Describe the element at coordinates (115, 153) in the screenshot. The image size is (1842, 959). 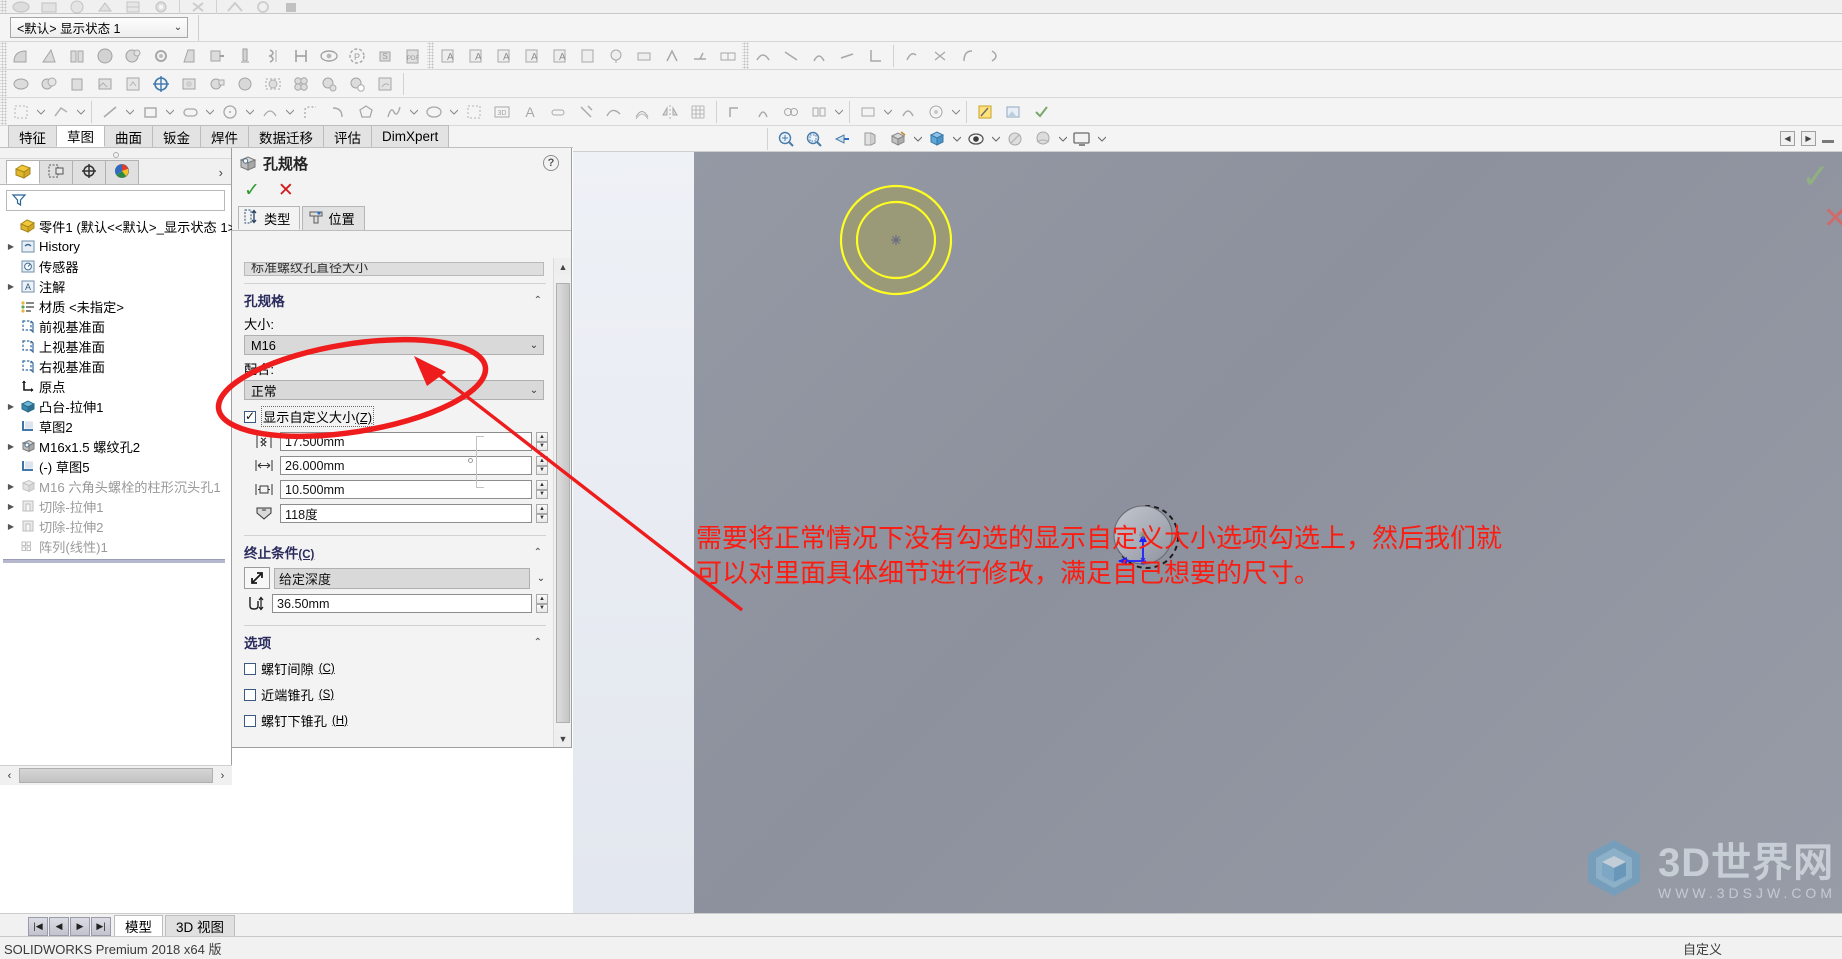
I see `panel-splitter` at that location.